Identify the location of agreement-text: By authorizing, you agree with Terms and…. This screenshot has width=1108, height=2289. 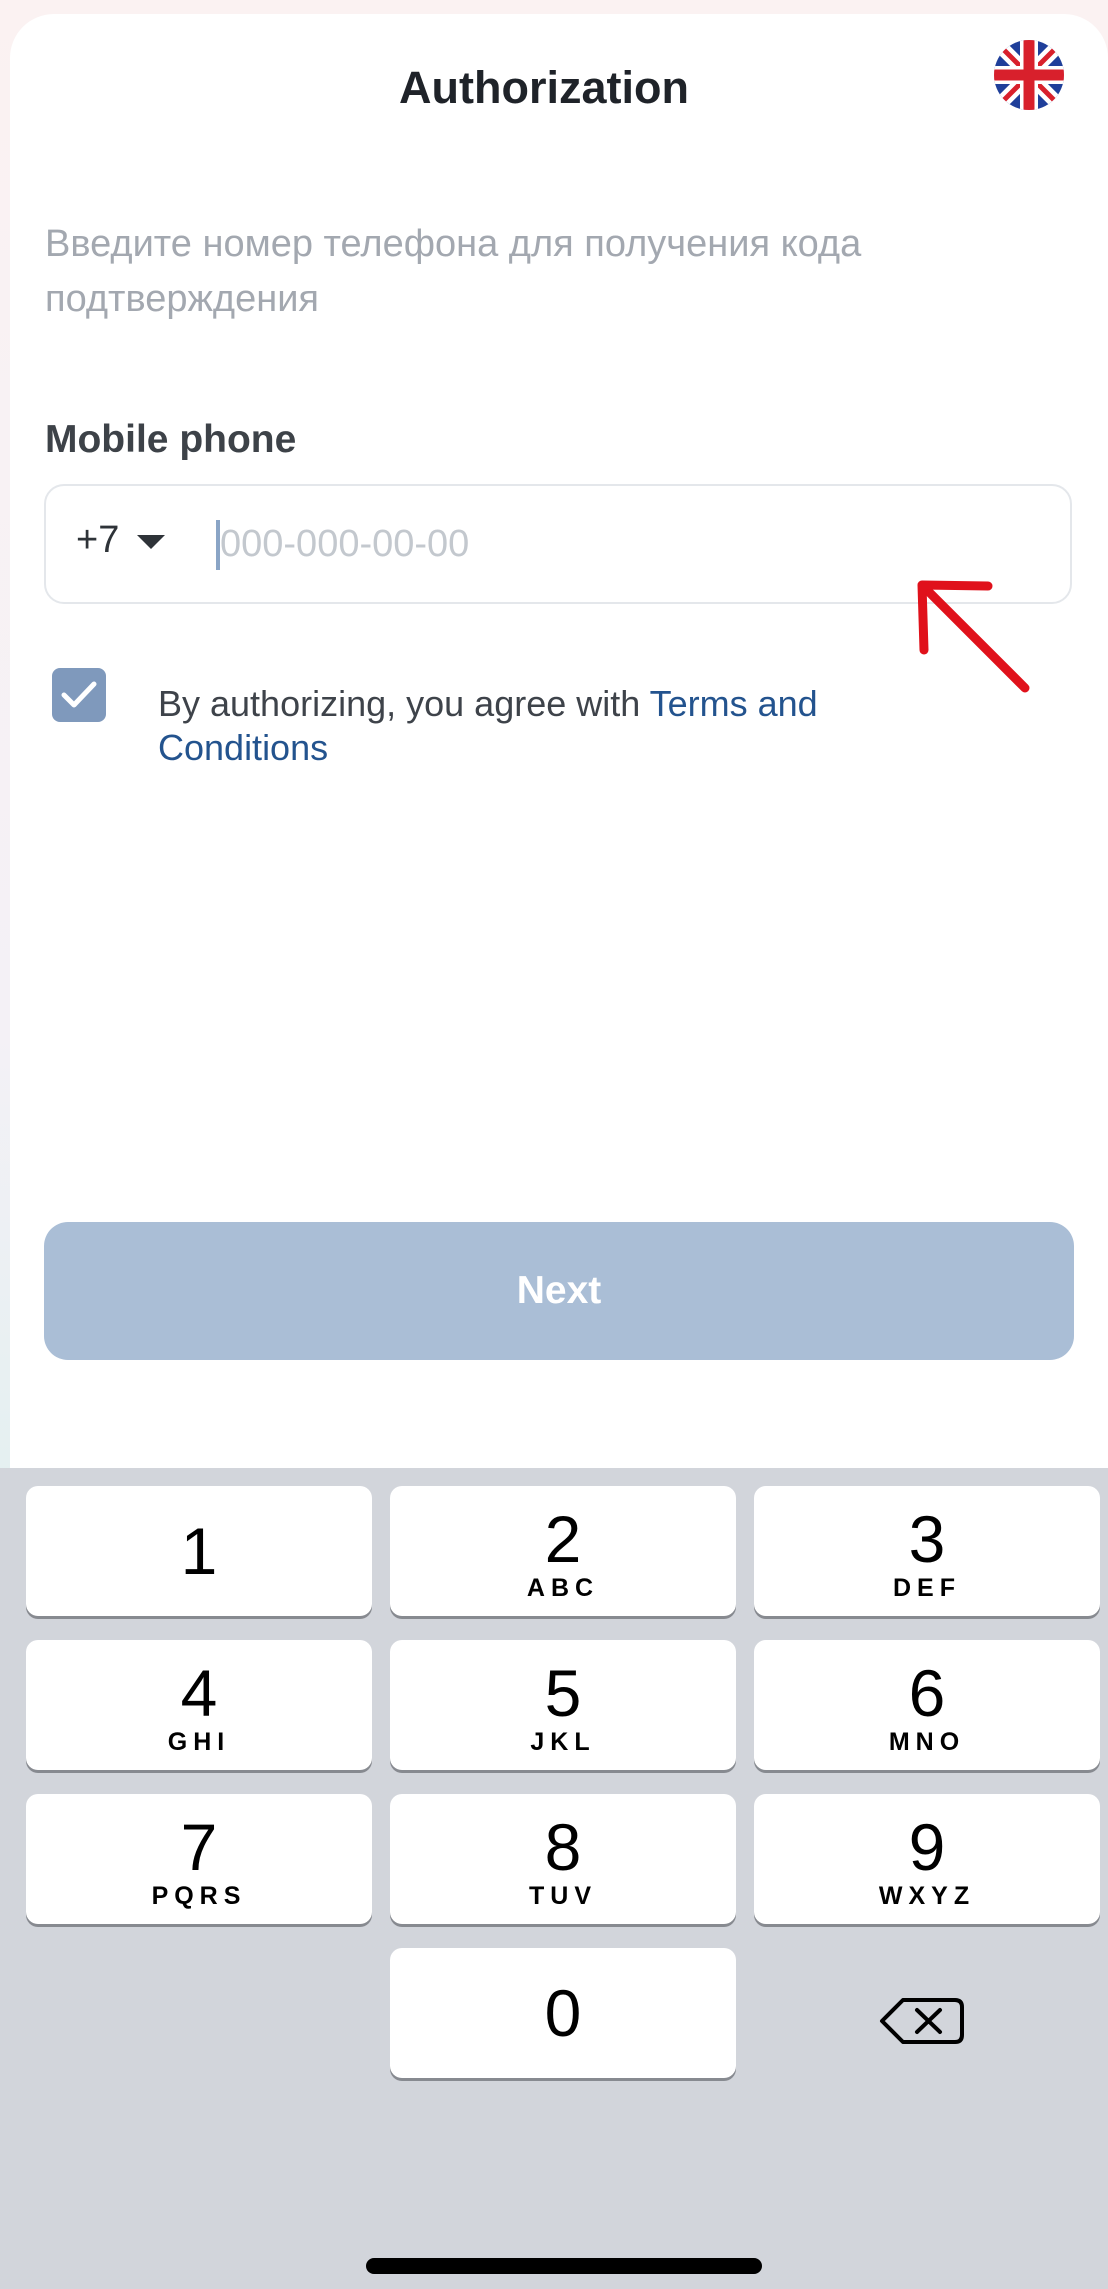
(508, 726).